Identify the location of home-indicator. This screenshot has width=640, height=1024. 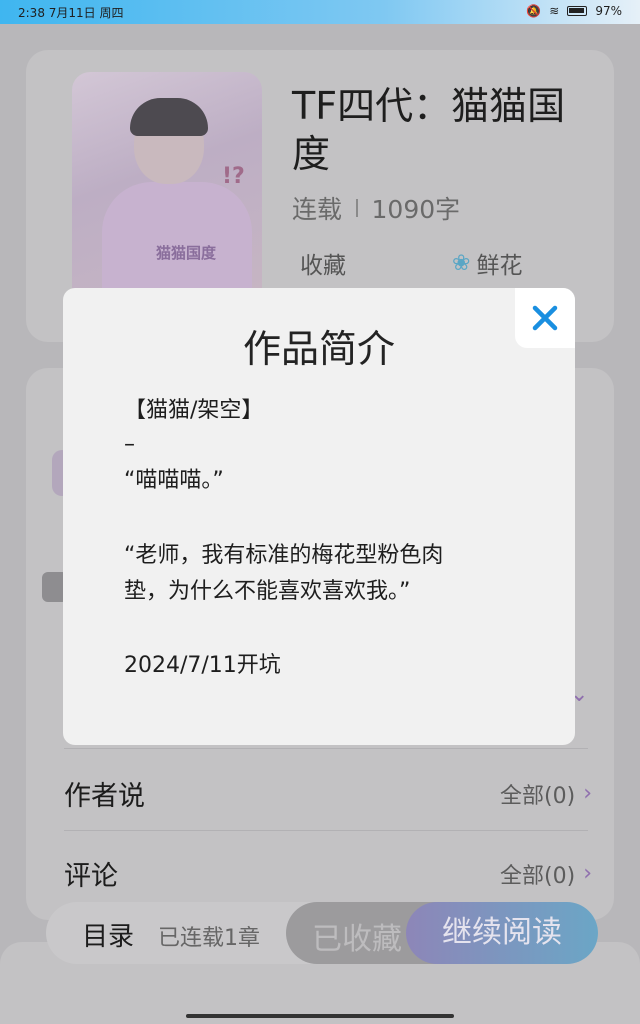
(320, 1016).